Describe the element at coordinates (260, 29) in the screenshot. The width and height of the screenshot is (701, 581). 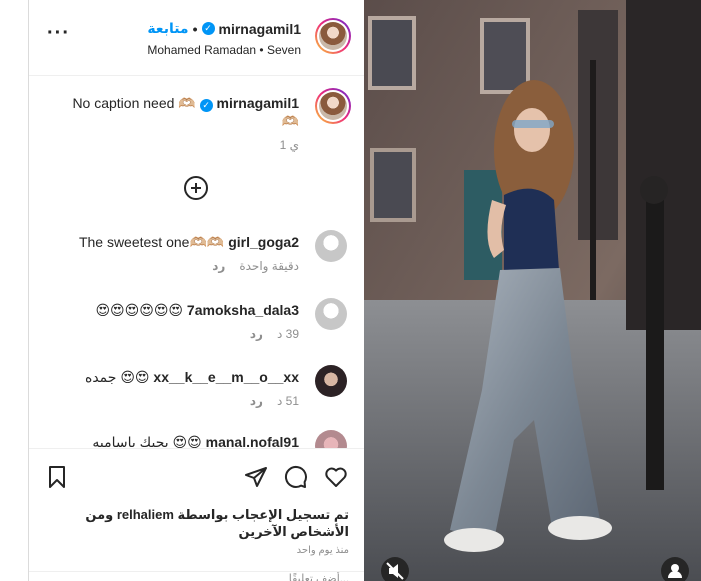
I see `header-username: mirnagamil1` at that location.